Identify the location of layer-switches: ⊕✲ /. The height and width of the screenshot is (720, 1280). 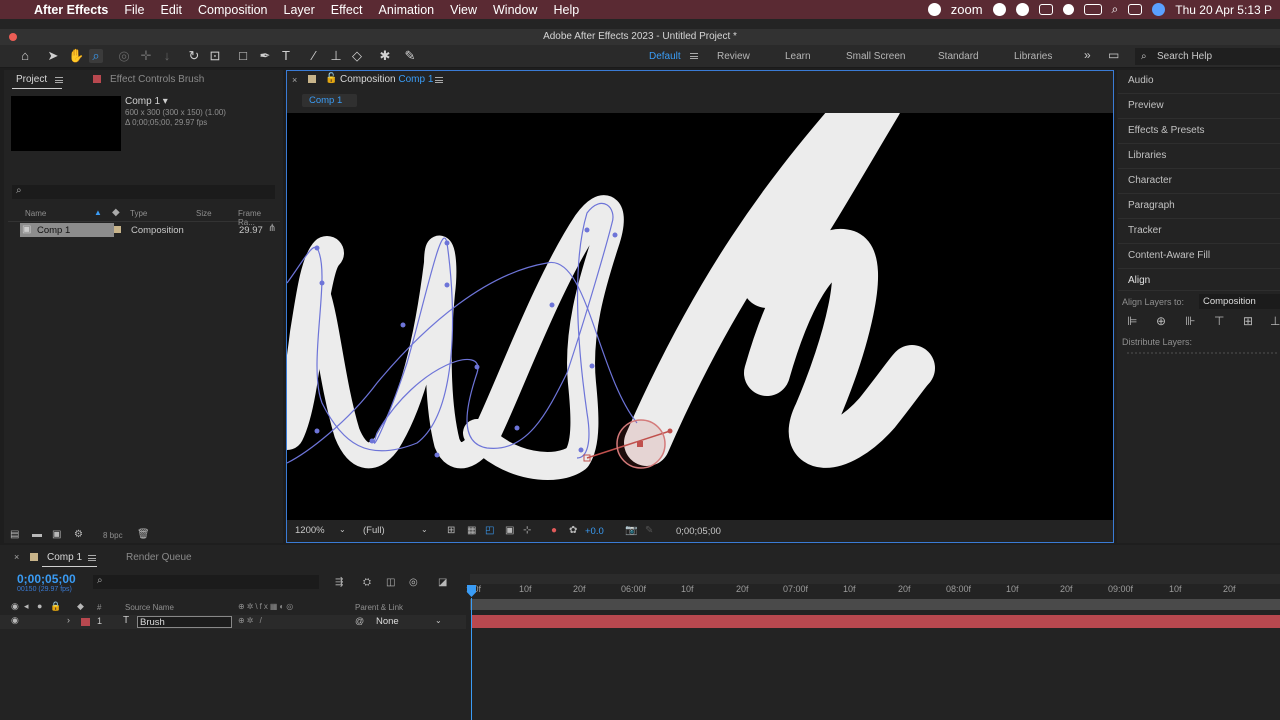
(251, 620).